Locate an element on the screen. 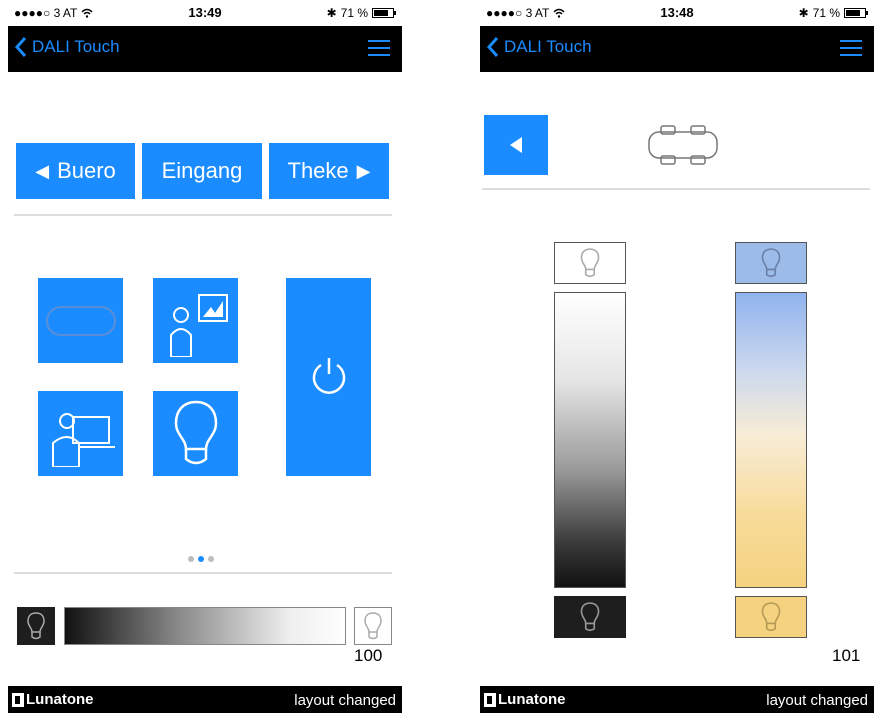  cool-white-button is located at coordinates (771, 263).